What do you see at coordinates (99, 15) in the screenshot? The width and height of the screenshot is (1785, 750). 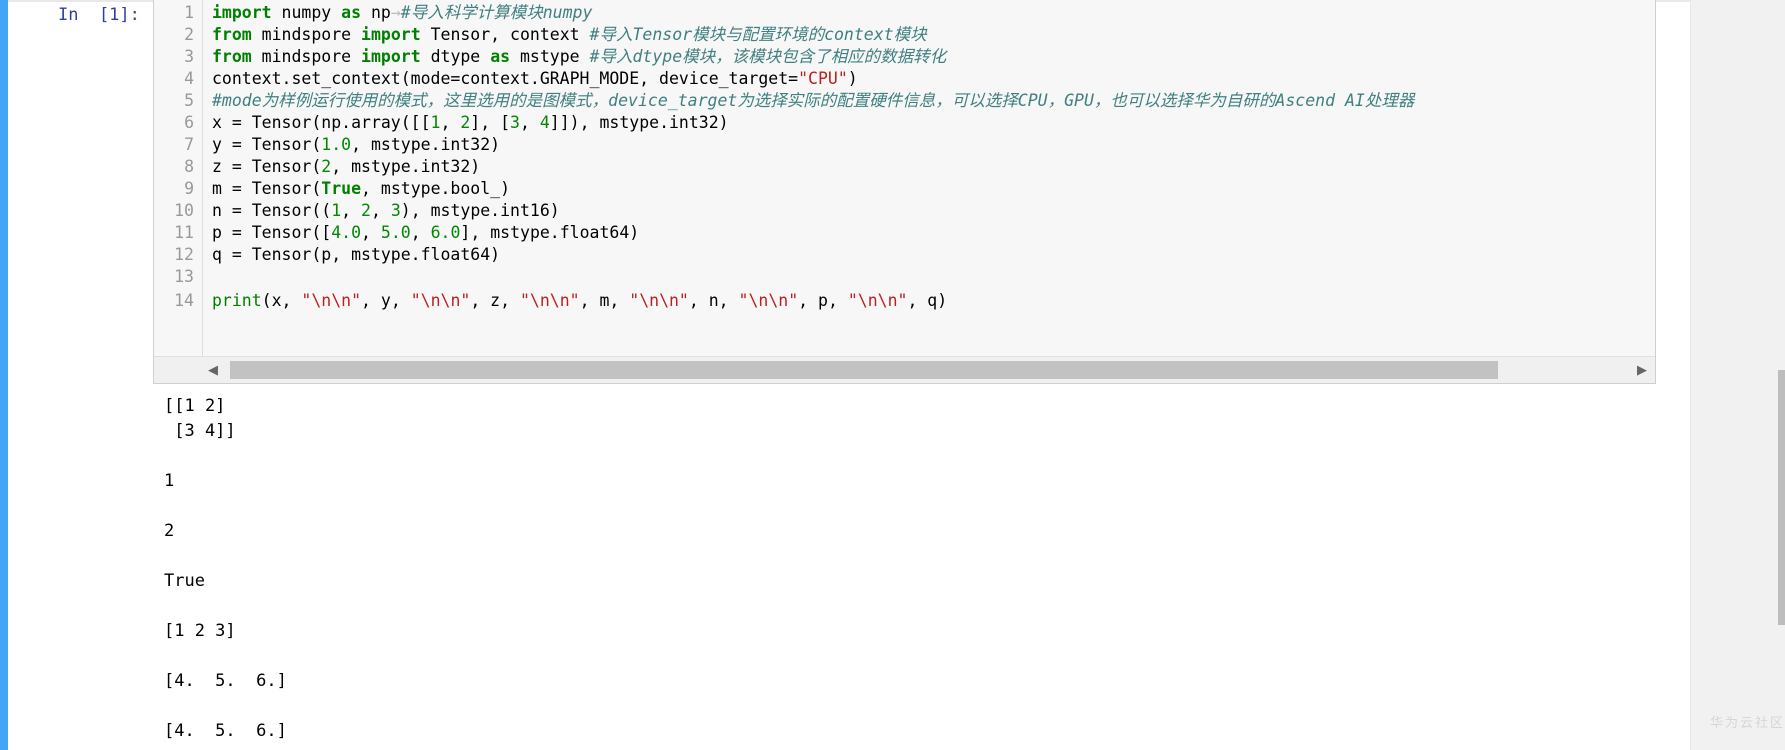 I see `input-prompt: In [1]:` at bounding box center [99, 15].